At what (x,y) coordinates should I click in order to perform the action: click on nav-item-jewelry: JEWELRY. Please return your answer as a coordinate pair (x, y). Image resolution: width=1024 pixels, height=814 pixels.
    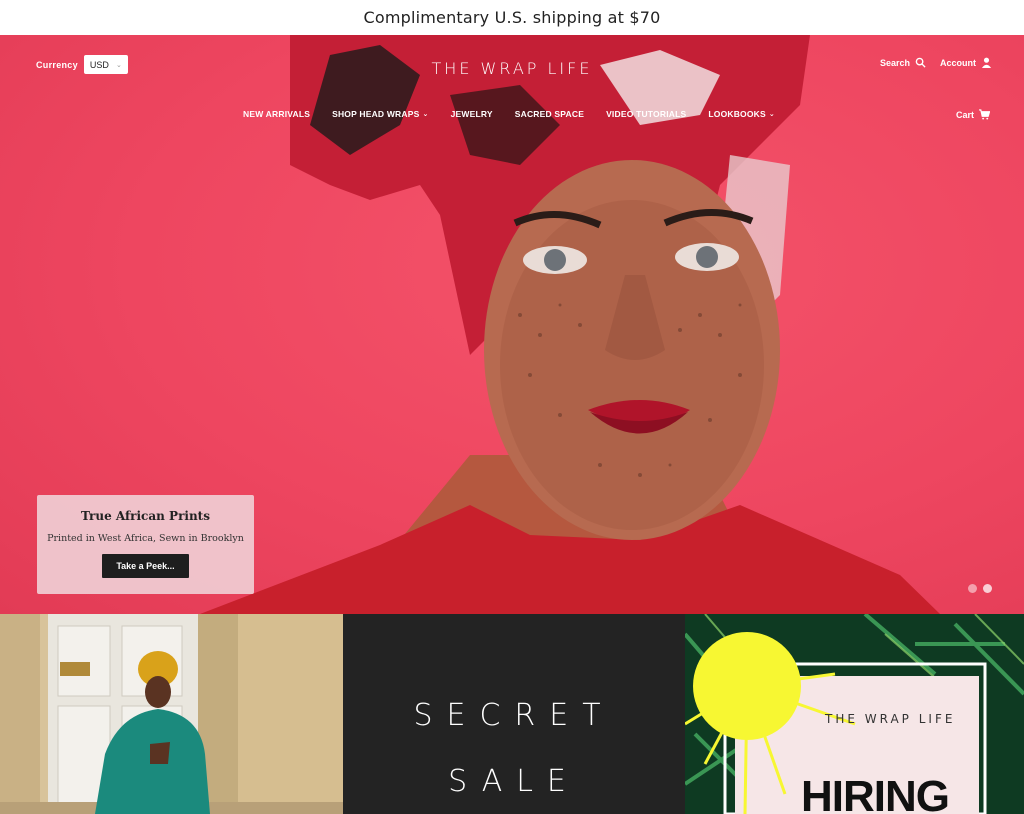
    Looking at the image, I should click on (472, 114).